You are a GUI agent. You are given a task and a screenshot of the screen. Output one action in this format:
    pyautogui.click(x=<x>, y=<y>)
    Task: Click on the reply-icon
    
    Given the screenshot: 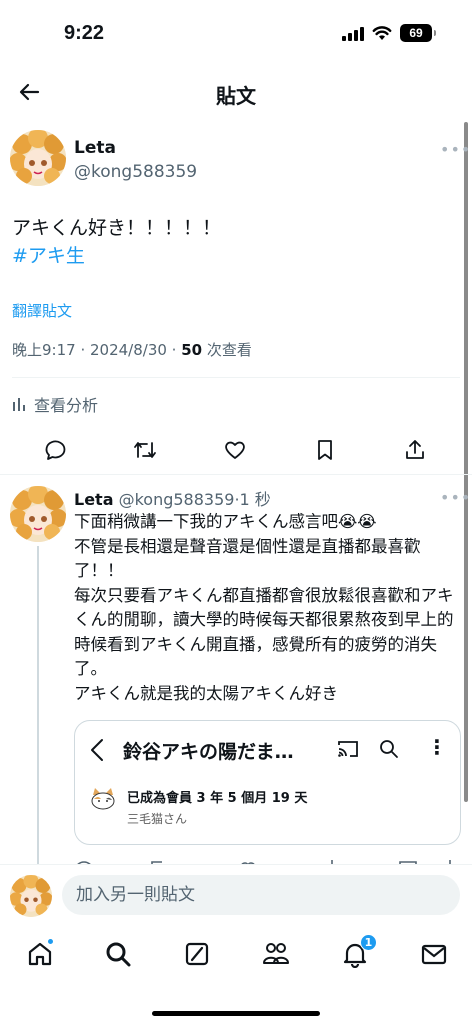 What is the action you would take?
    pyautogui.click(x=55, y=450)
    